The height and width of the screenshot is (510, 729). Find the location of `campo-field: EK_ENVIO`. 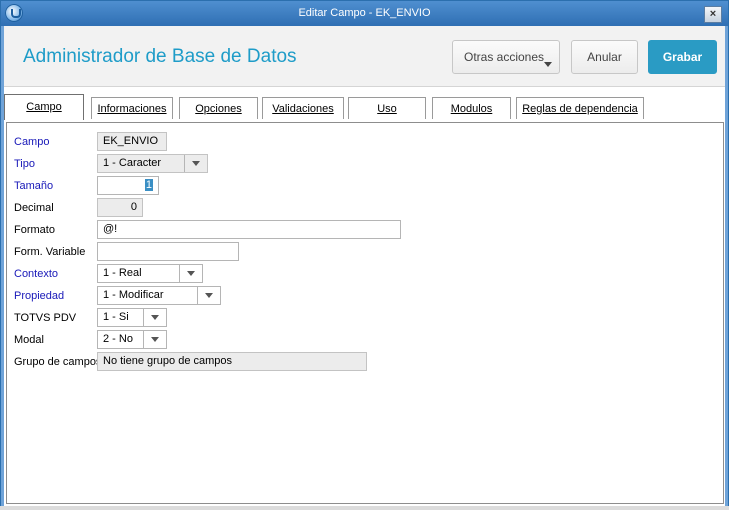

campo-field: EK_ENVIO is located at coordinates (132, 141).